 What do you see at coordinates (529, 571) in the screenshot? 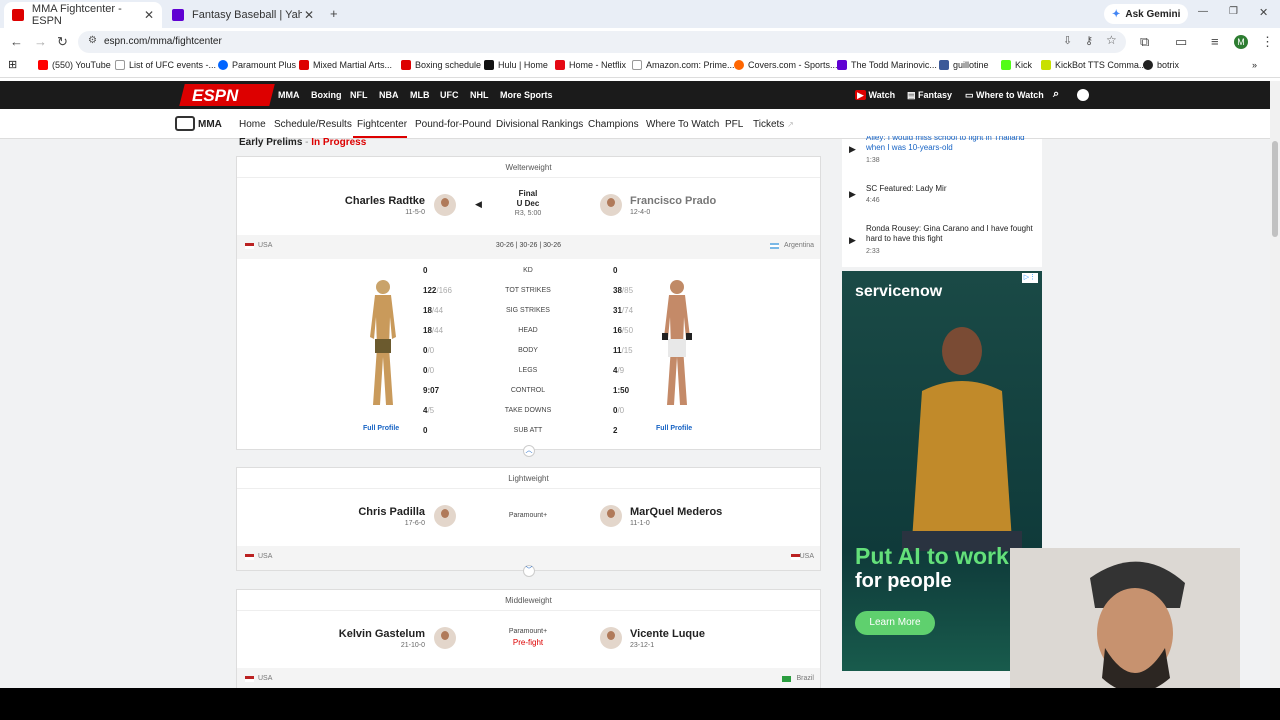
I see `expand-chevron-icon: ﹀` at bounding box center [529, 571].